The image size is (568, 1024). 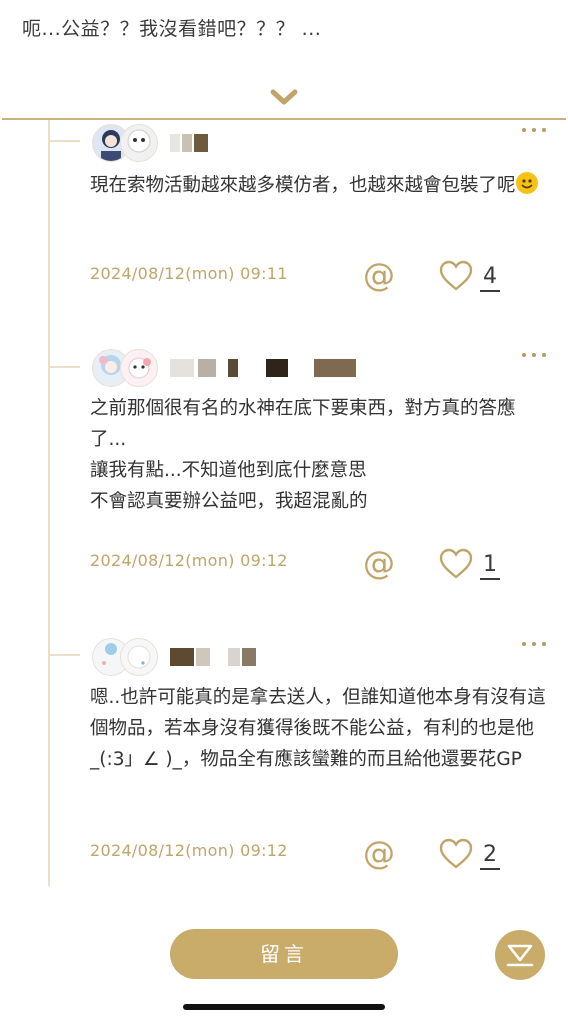 I want to click on comment-timestamp: 2024/08/12(mon) 09:11, so click(x=189, y=273).